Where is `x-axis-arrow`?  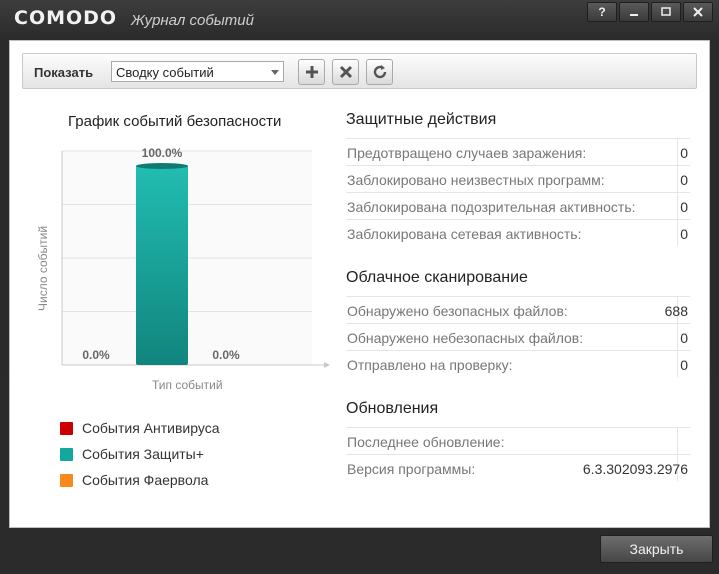 x-axis-arrow is located at coordinates (327, 365).